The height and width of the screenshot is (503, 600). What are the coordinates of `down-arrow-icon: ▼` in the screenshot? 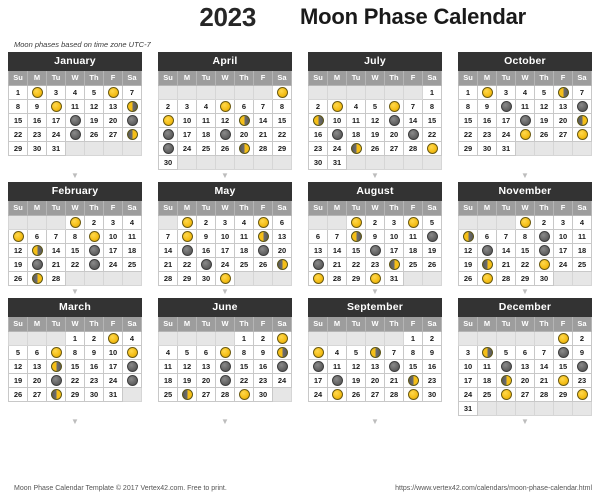 It's located at (525, 291).